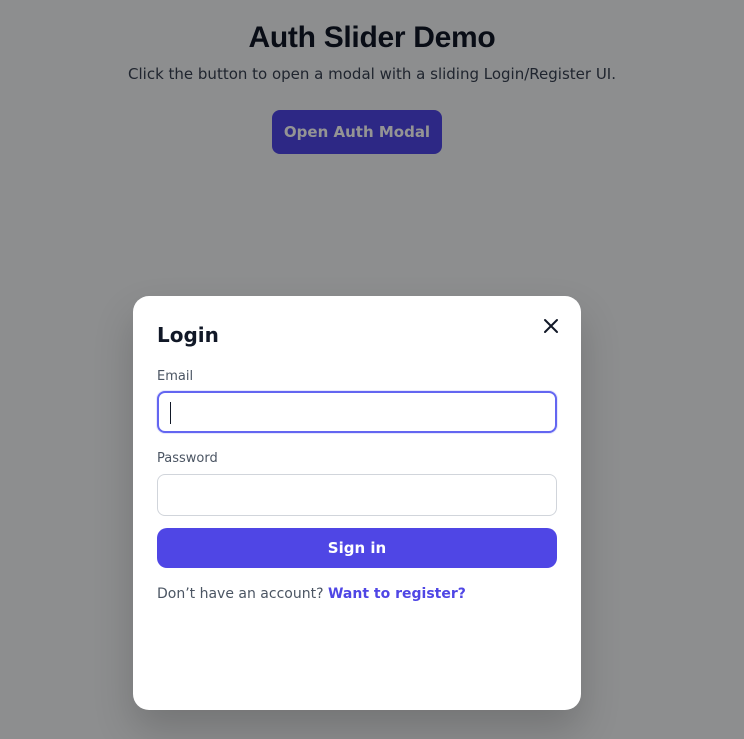 The height and width of the screenshot is (739, 744). What do you see at coordinates (170, 413) in the screenshot?
I see `text-cursor` at bounding box center [170, 413].